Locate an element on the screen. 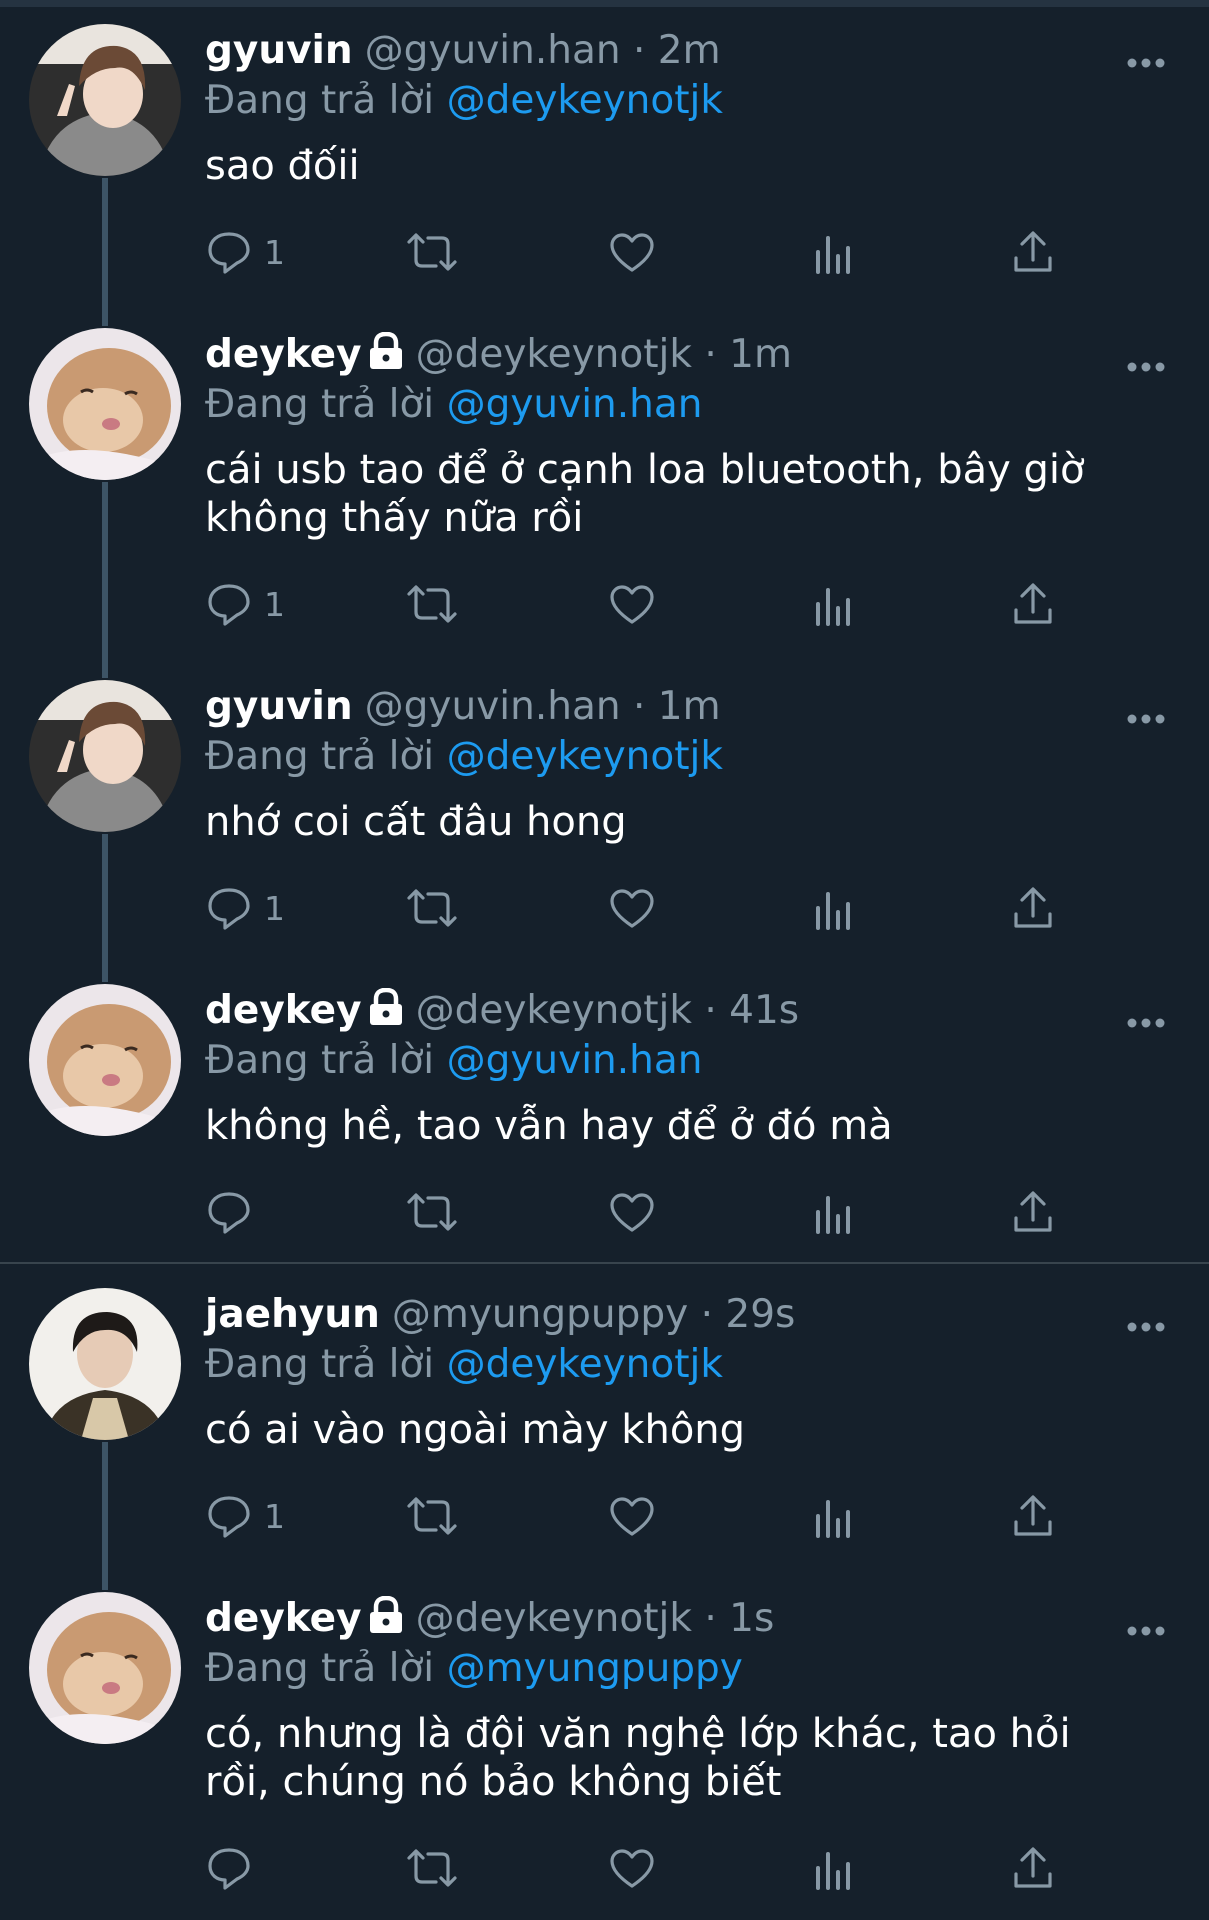 The height and width of the screenshot is (1920, 1209). heart-icon is located at coordinates (632, 1517).